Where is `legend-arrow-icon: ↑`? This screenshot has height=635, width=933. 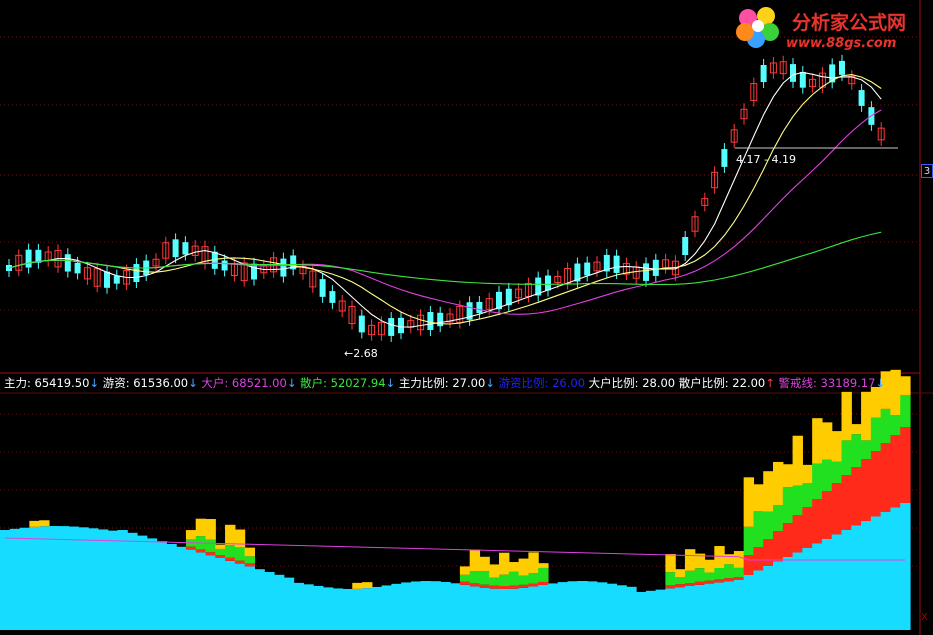
legend-arrow-icon: ↑ is located at coordinates (770, 383).